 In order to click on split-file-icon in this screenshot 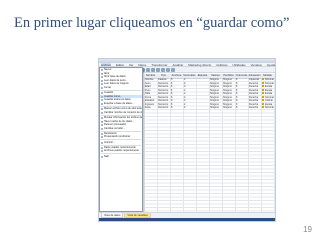, I will do `click(158, 70)`.